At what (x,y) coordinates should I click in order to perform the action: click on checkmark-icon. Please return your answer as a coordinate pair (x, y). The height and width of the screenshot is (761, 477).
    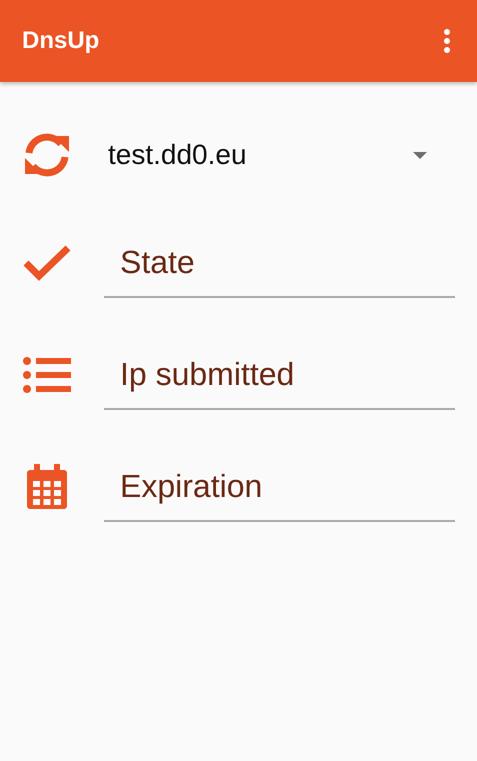
    Looking at the image, I should click on (47, 263).